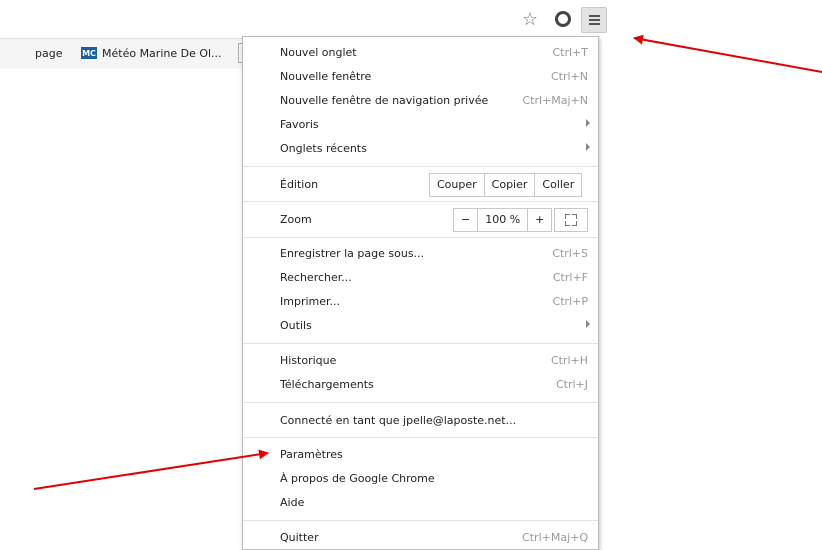  I want to click on menu-item-print: Imprimer... Ctrl+P, so click(420, 302).